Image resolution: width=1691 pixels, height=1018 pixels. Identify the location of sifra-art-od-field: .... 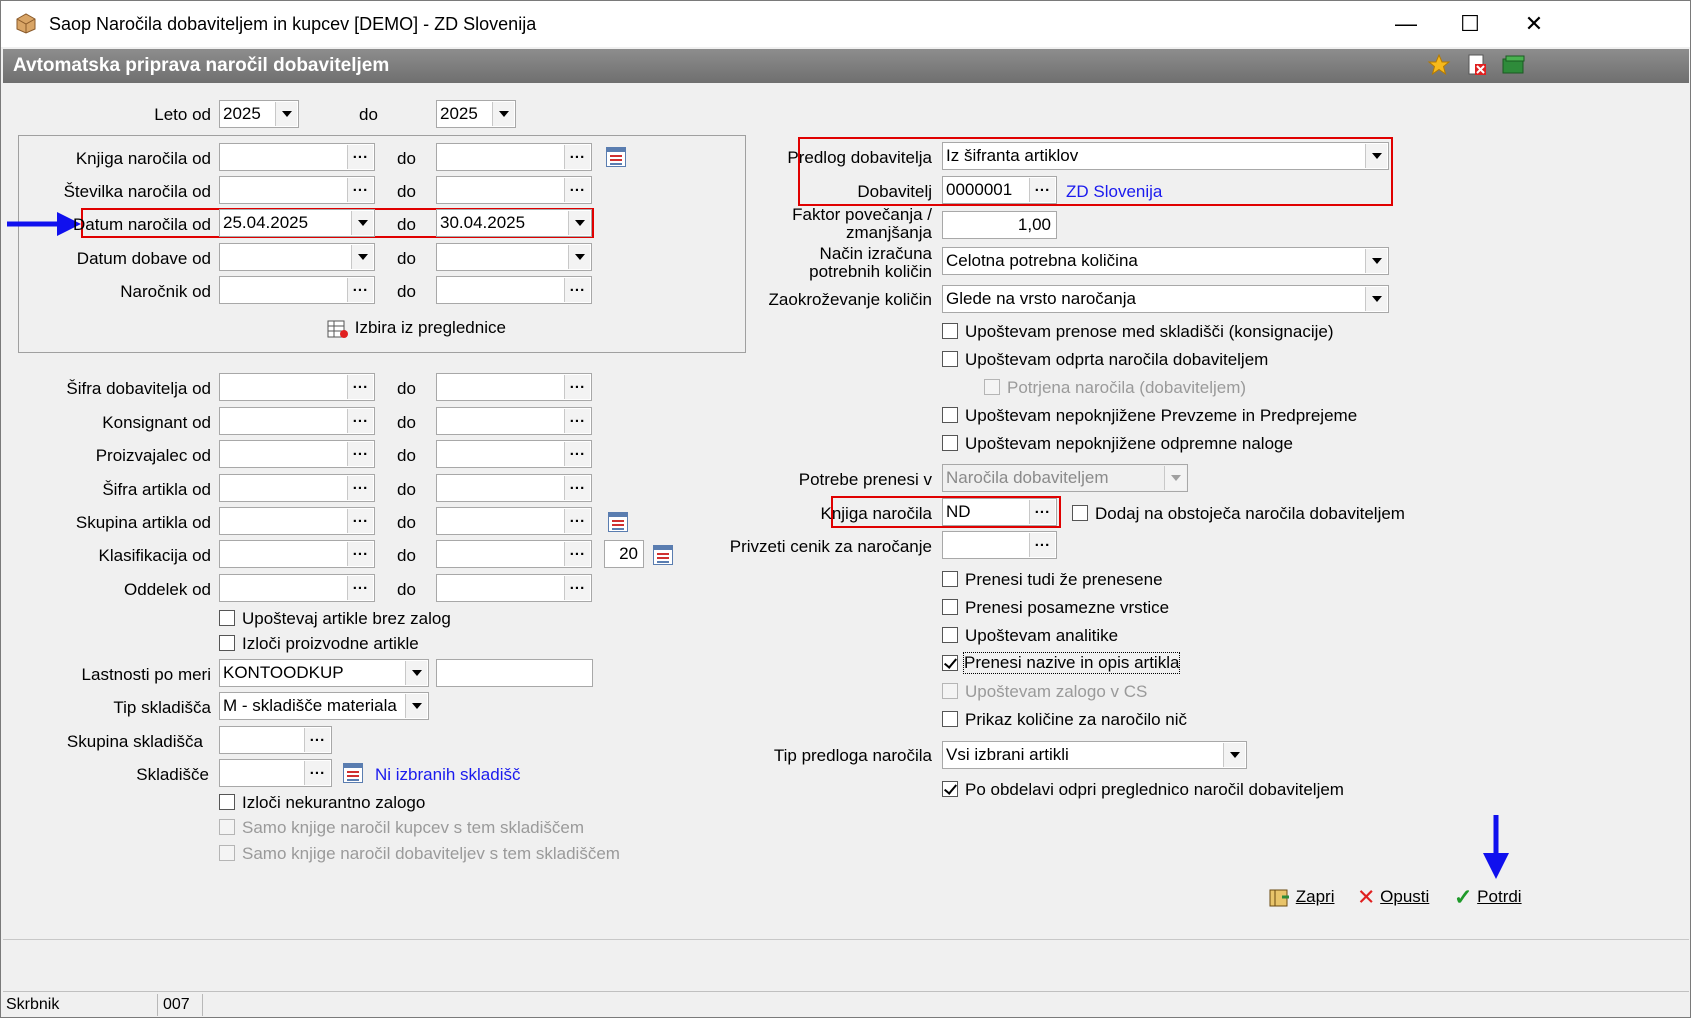
(297, 488).